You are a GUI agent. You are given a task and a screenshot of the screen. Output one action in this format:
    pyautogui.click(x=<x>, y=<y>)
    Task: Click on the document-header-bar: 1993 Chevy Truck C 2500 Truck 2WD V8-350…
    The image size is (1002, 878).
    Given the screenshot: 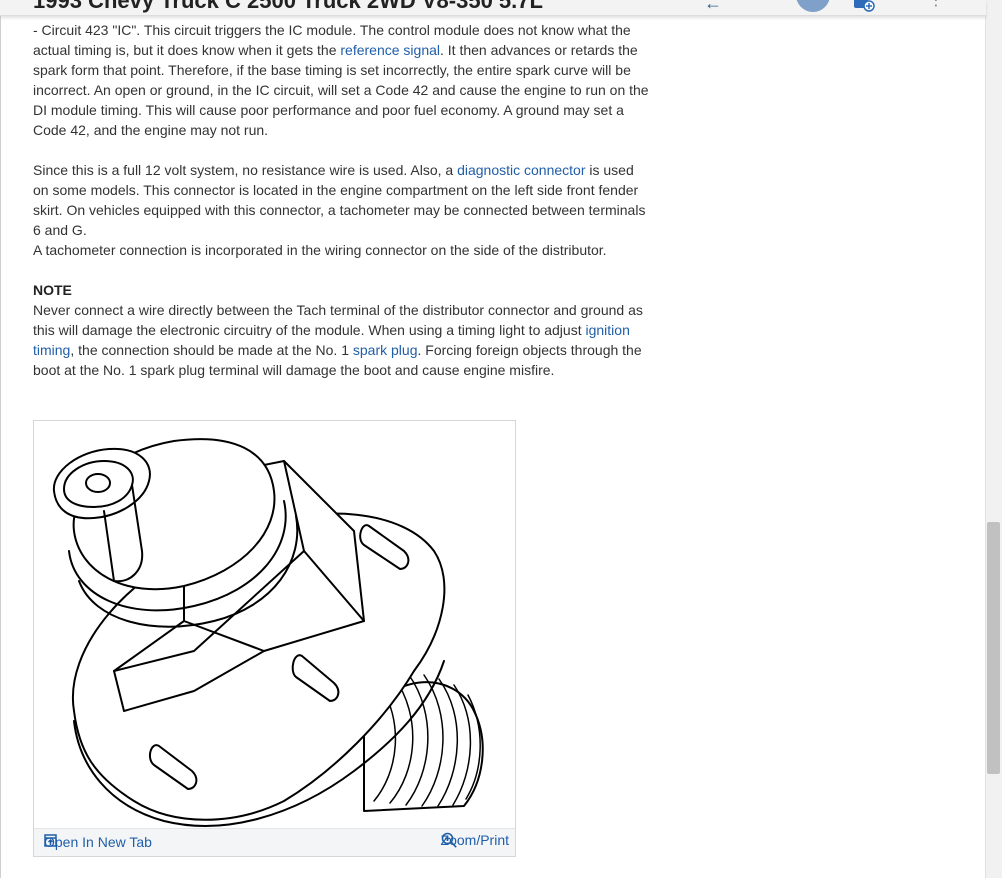 What is the action you would take?
    pyautogui.click(x=493, y=8)
    